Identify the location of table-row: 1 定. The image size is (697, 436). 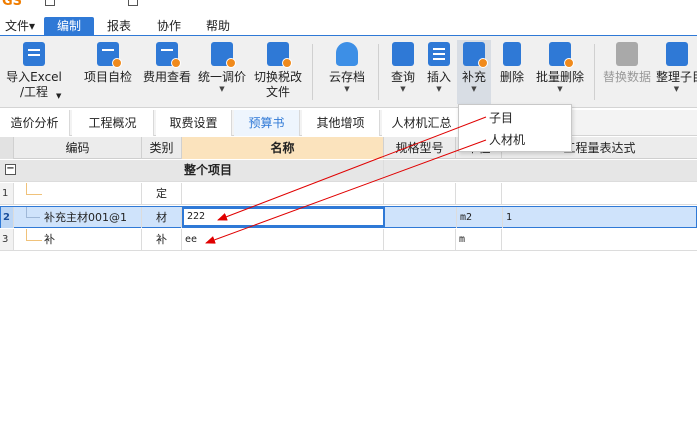
(348, 194).